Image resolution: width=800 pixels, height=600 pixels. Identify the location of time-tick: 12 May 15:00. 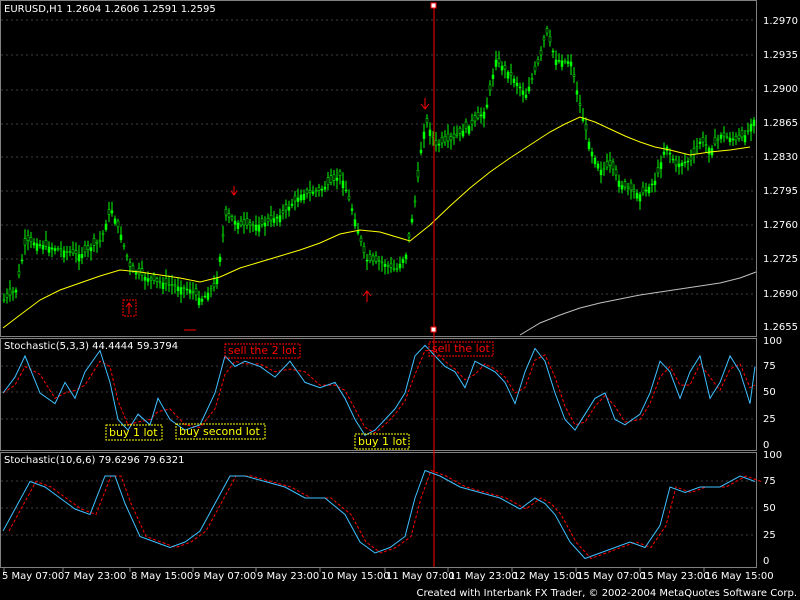
(547, 576).